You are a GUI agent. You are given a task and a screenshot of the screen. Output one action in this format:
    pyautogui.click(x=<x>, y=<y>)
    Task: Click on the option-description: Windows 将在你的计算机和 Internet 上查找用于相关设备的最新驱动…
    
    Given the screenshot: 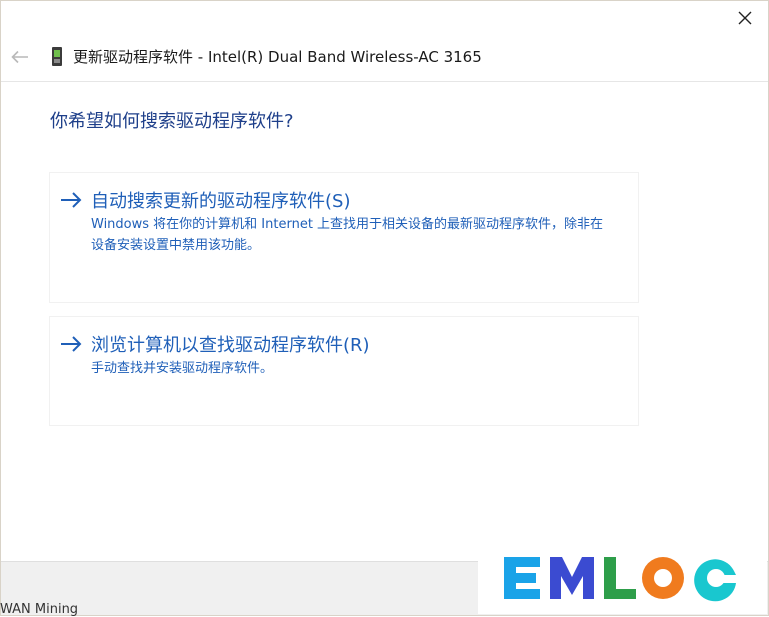 What is the action you would take?
    pyautogui.click(x=347, y=235)
    